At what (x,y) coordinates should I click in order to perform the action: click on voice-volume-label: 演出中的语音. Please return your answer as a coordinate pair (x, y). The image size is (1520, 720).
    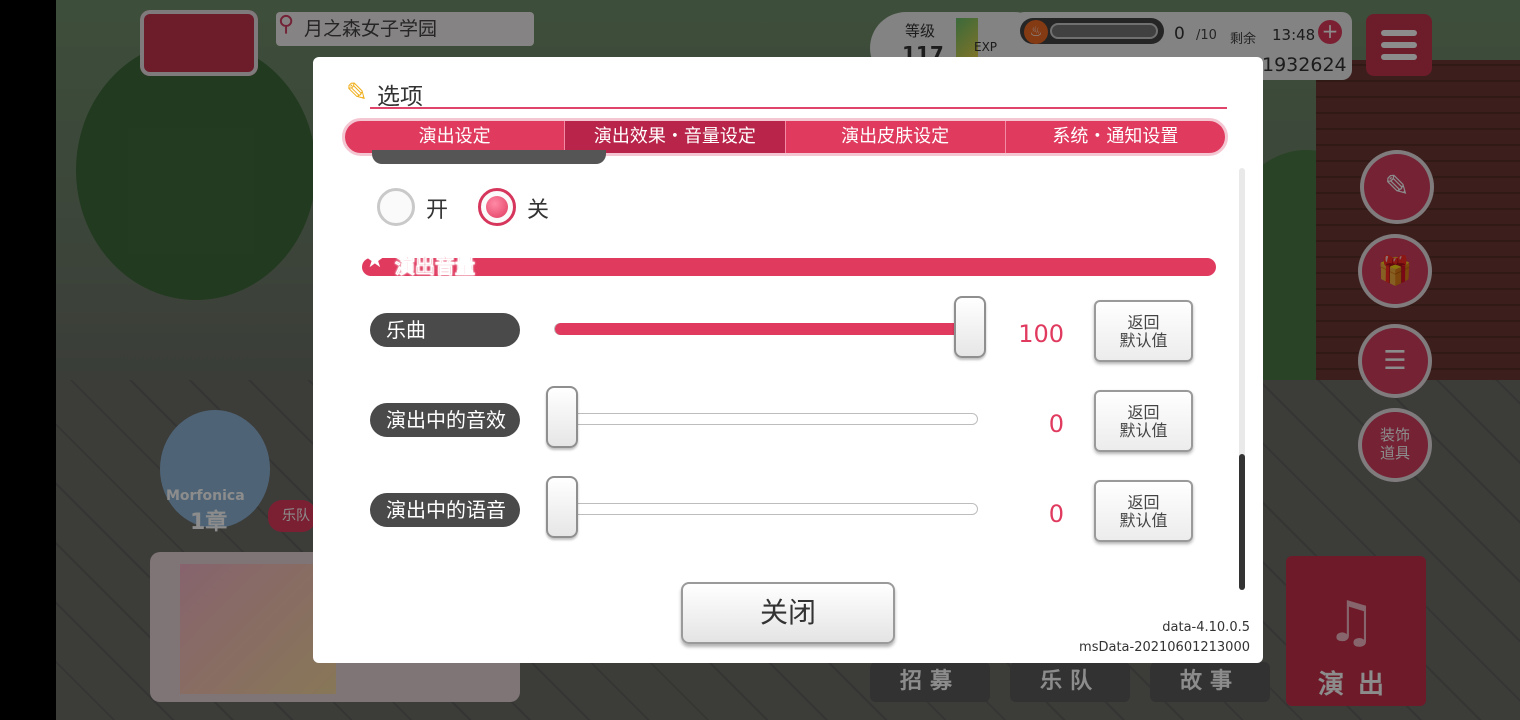
    Looking at the image, I should click on (445, 510).